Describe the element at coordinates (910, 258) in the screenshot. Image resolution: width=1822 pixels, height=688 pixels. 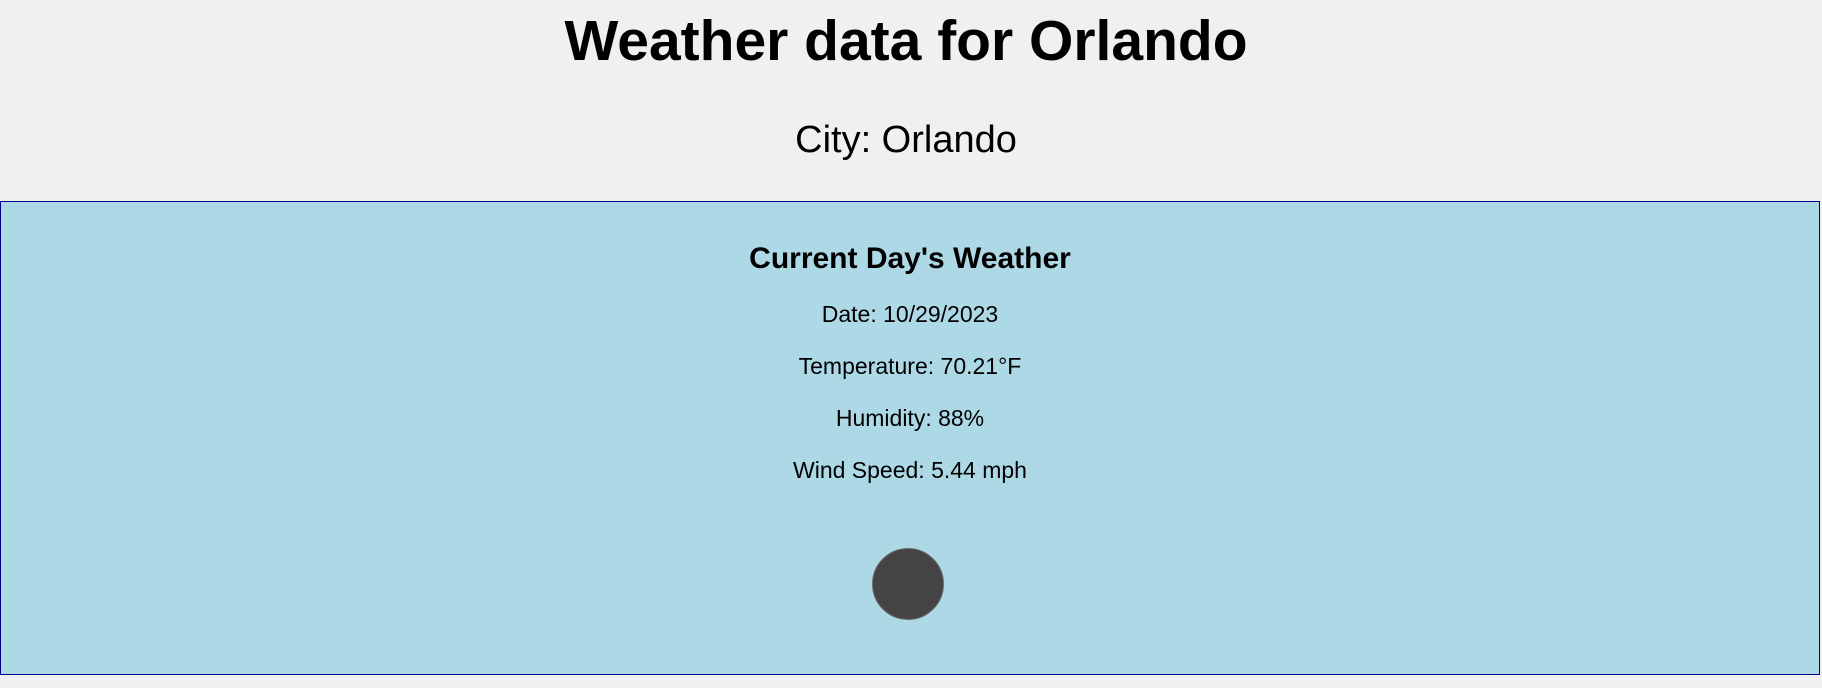
I see `current-weather-heading: Current Day's Weather` at that location.